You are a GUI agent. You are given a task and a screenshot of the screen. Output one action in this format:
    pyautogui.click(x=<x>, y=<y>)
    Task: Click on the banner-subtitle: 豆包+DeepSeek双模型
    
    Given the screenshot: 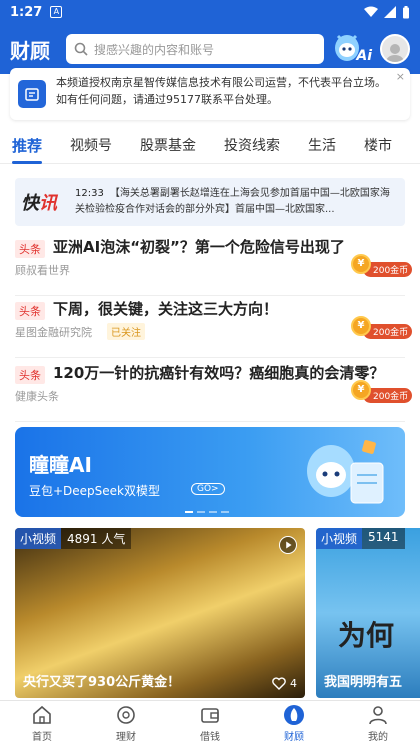 What is the action you would take?
    pyautogui.click(x=95, y=491)
    